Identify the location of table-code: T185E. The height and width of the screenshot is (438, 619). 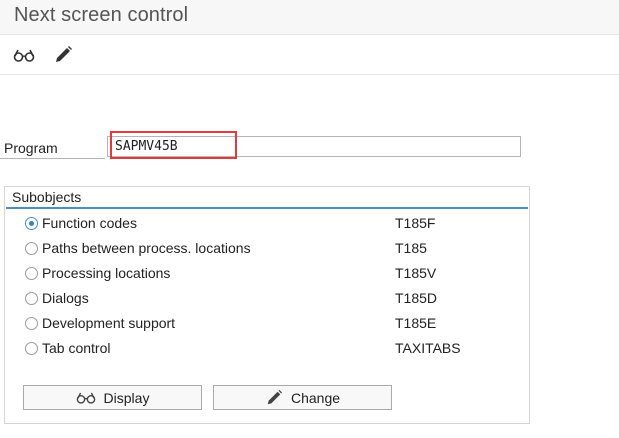
(416, 323).